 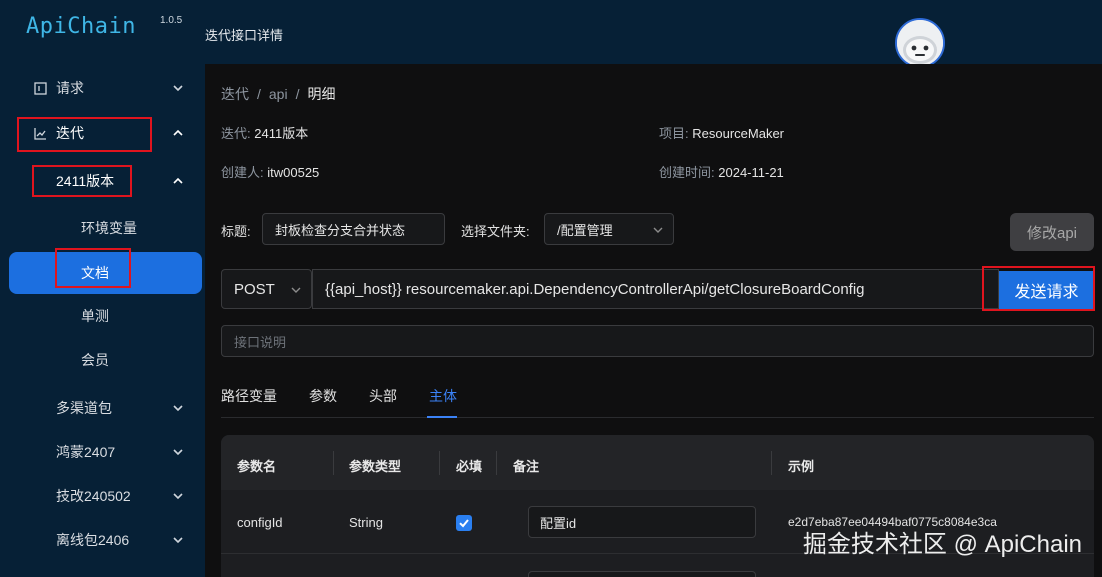 I want to click on sidebar-item-multichannel: 多渠道包, so click(x=102, y=408).